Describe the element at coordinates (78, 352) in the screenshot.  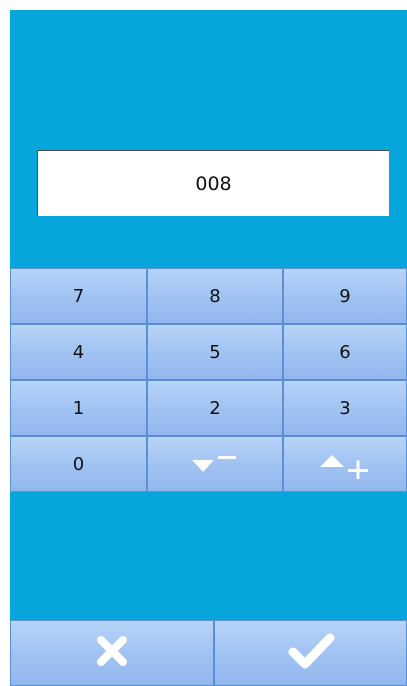
I see `key-4: 4` at that location.